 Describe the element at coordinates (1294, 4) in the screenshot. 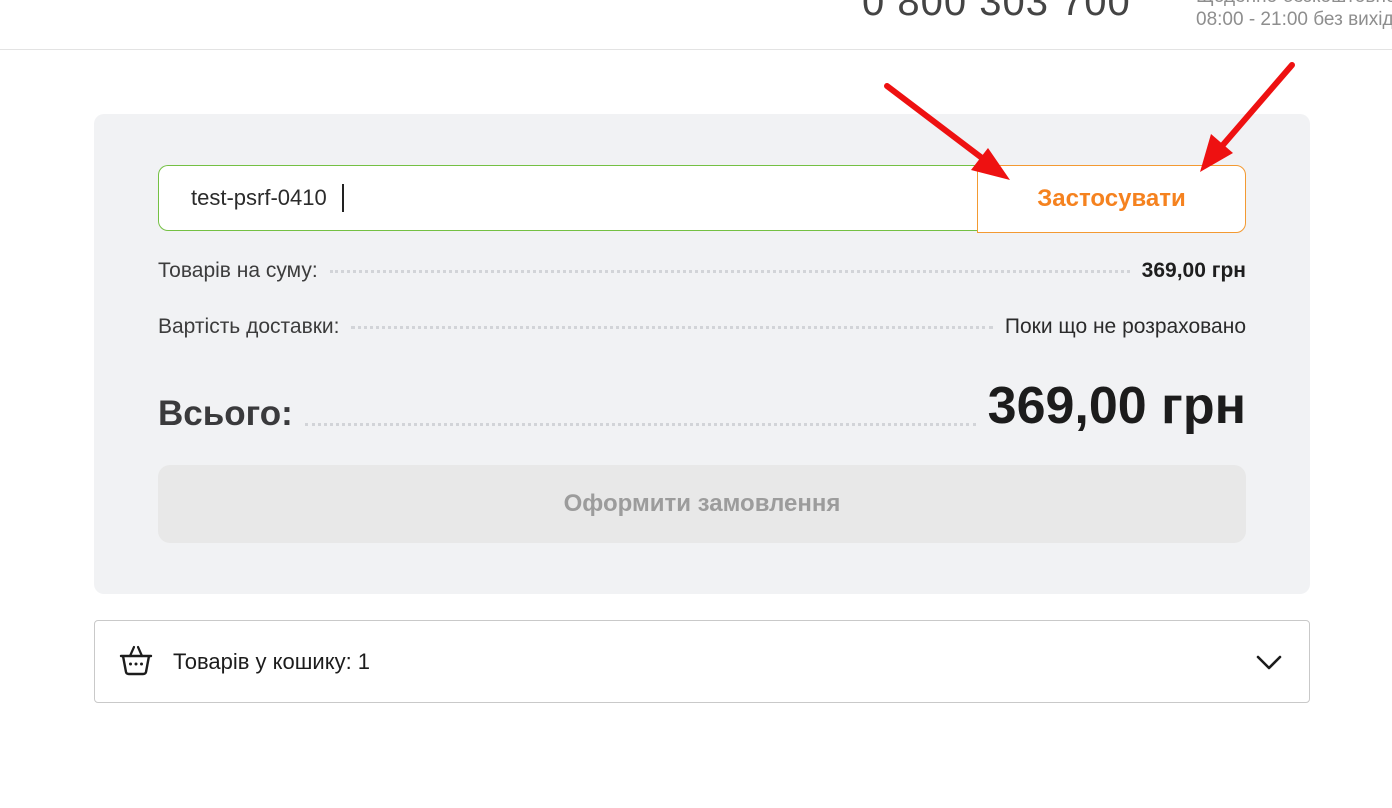

I see `support-hours-top: Щоденно безкоштовно` at that location.